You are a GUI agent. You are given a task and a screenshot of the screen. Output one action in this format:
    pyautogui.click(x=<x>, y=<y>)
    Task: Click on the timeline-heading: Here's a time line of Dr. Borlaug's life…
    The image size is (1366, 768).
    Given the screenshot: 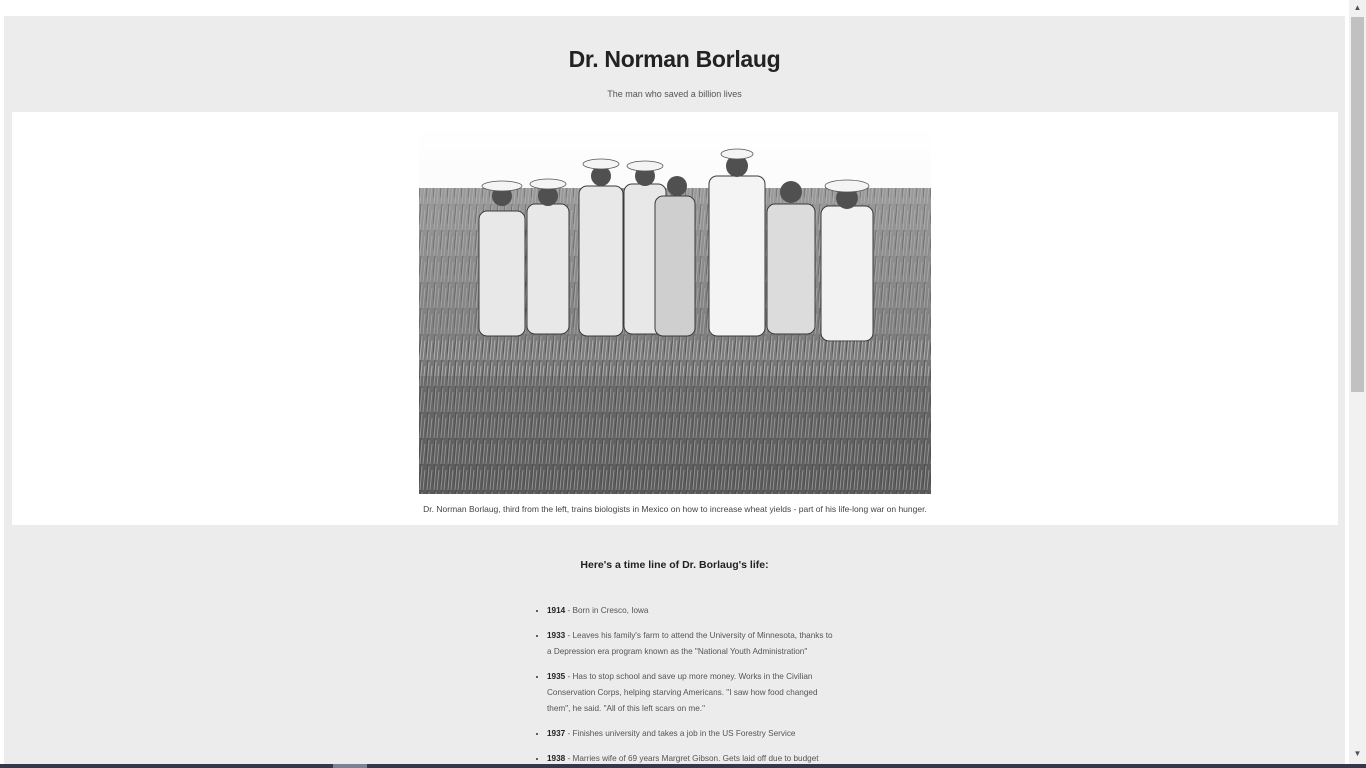 What is the action you would take?
    pyautogui.click(x=674, y=565)
    